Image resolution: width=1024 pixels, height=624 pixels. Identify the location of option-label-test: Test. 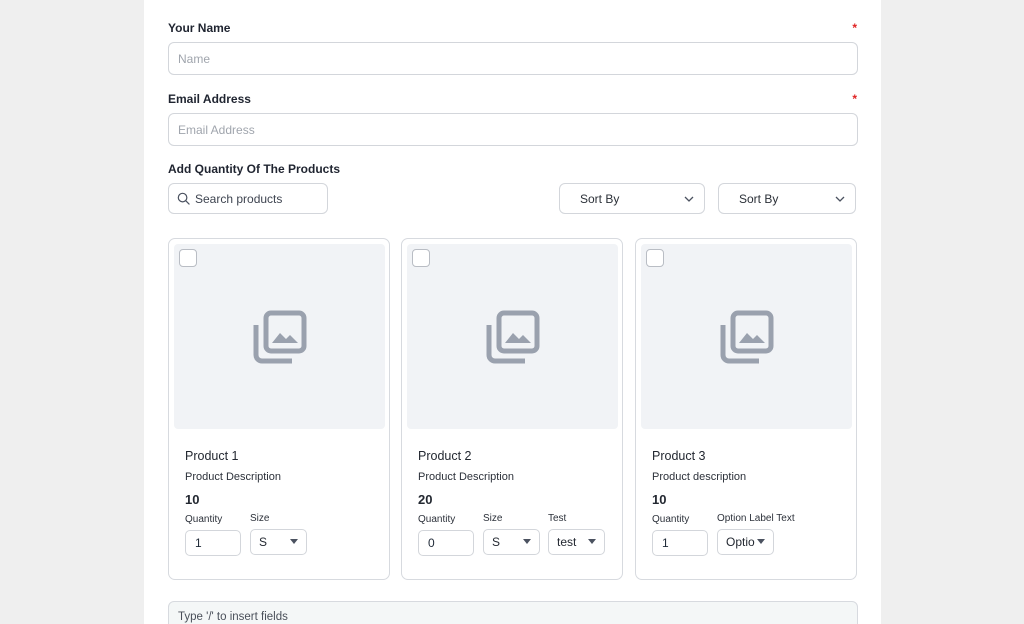
(557, 518).